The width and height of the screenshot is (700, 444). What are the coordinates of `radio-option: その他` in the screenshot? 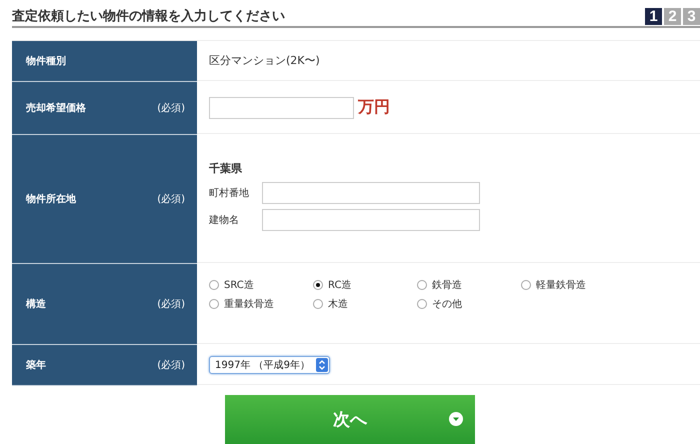 It's located at (469, 304).